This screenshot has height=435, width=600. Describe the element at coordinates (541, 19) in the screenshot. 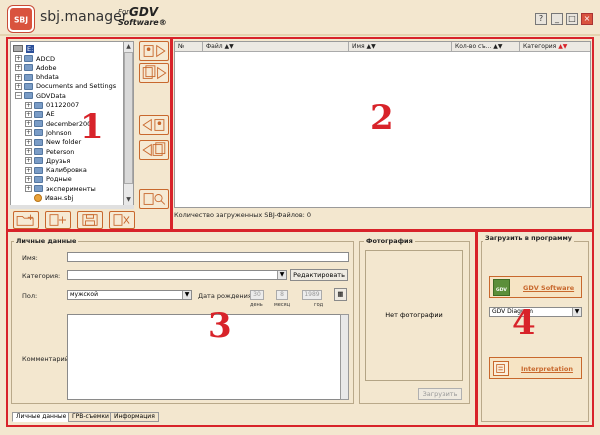

I see `help-button: ?` at that location.